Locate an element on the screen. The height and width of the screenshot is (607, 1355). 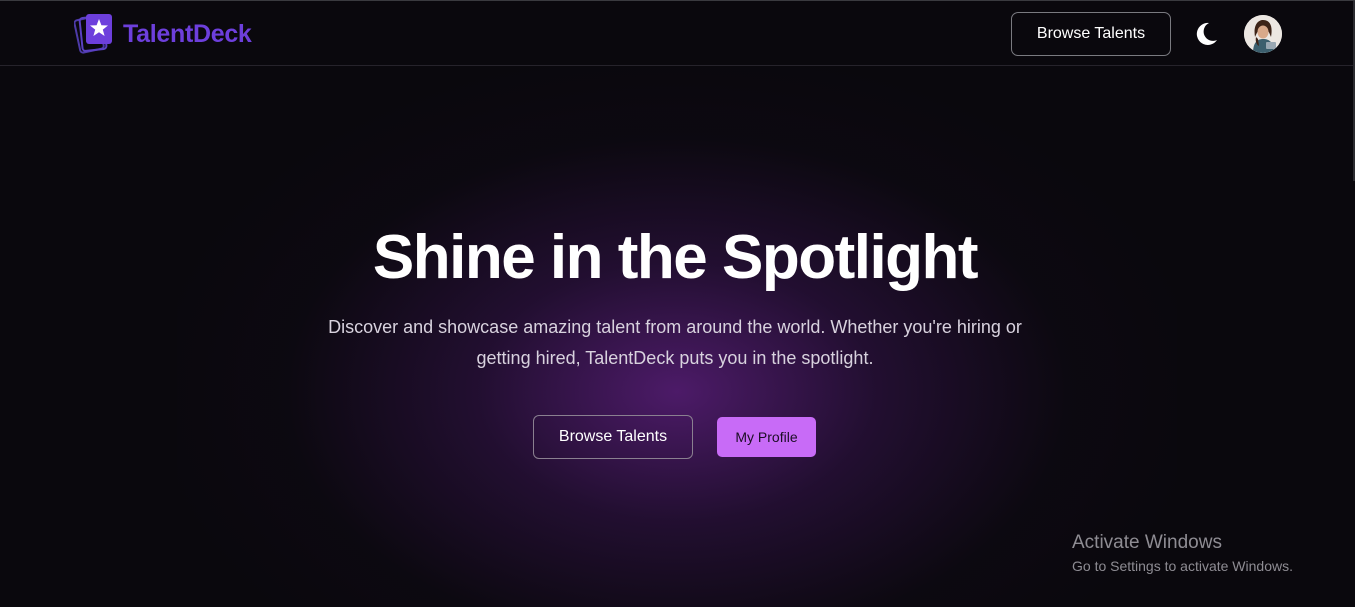
watermark-title: Activate Windows is located at coordinates (1147, 542).